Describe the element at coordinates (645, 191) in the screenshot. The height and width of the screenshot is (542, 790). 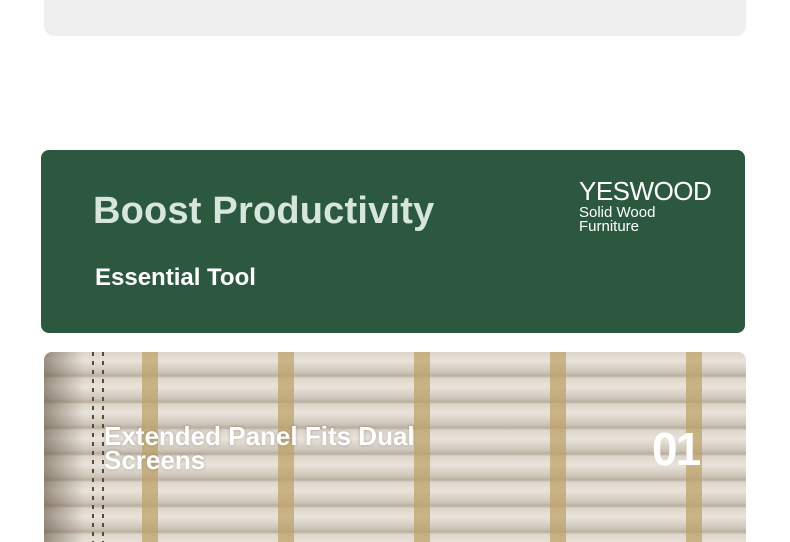
I see `brand-name: YESWOOD` at that location.